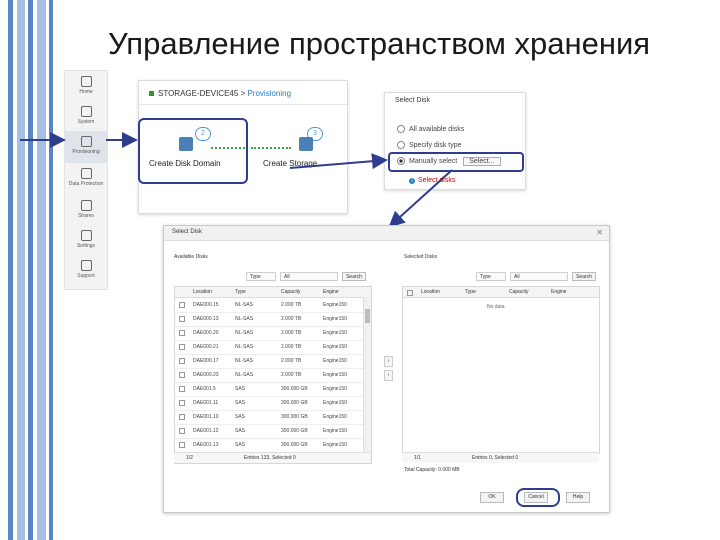 Image resolution: width=720 pixels, height=540 pixels. Describe the element at coordinates (401, 145) in the screenshot. I see `radio-icon` at that location.